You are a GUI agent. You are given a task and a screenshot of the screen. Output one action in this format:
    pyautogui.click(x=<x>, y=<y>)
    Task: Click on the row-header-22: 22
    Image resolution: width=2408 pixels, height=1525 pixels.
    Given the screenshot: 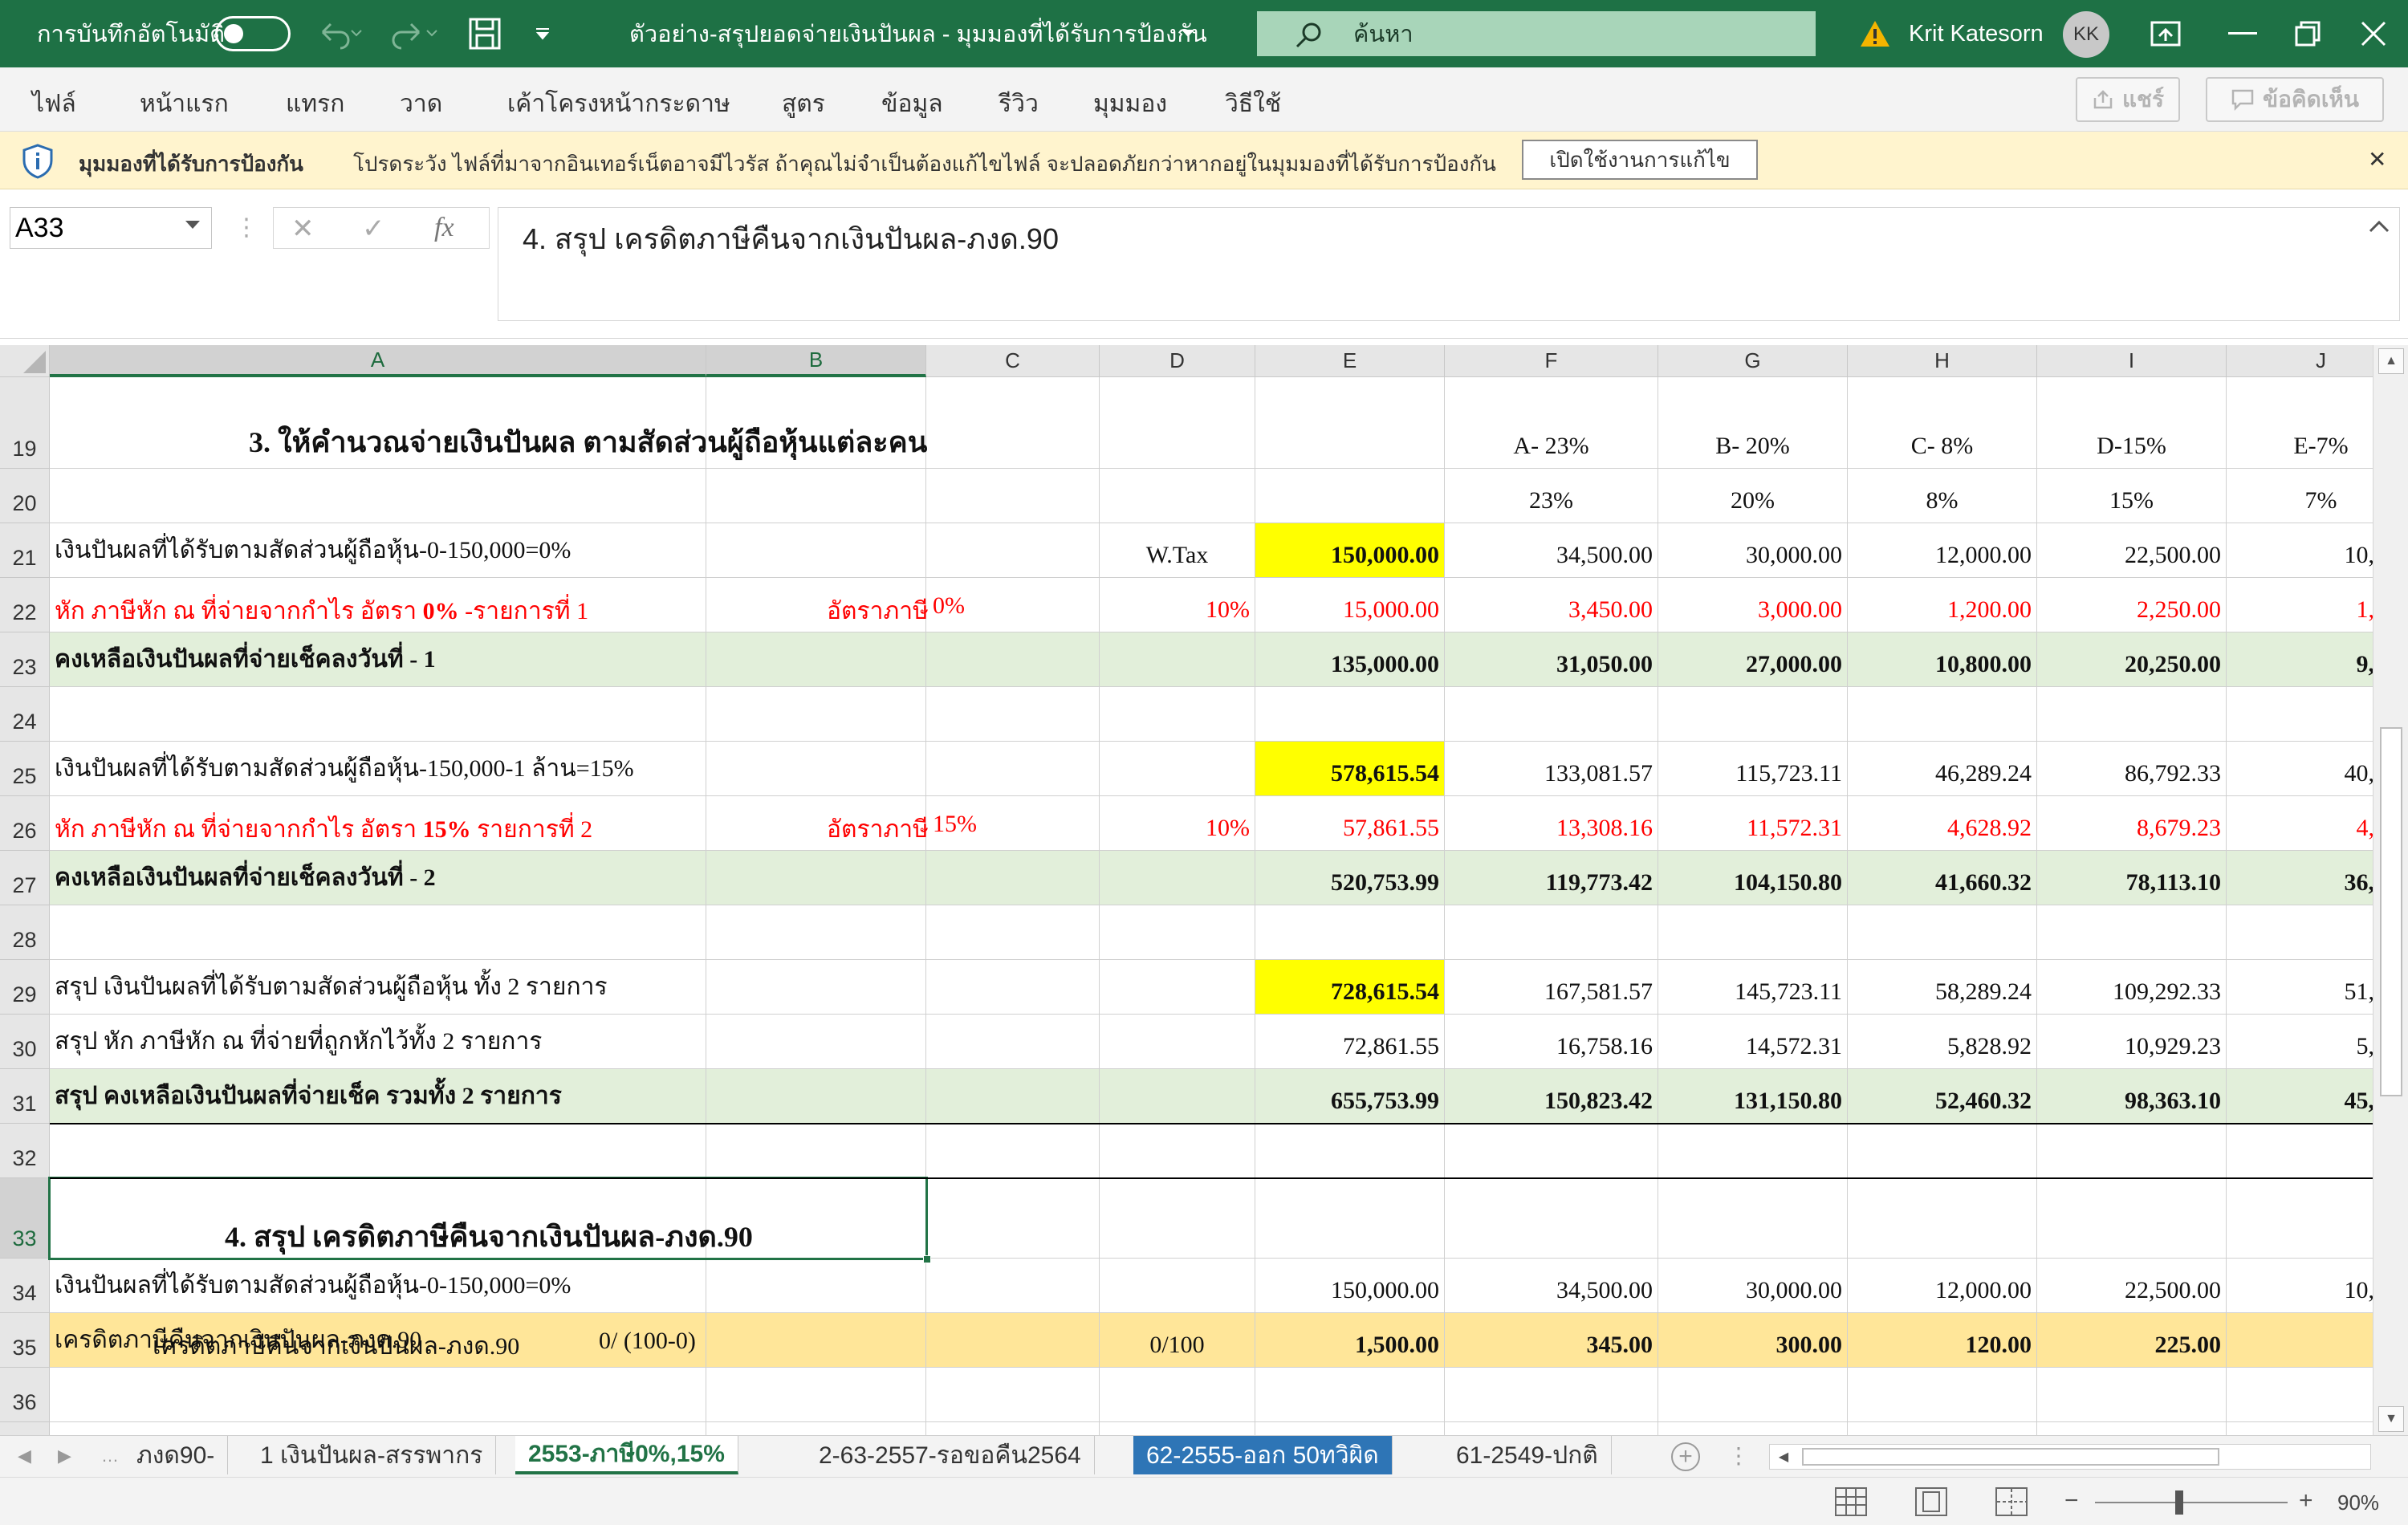 What is the action you would take?
    pyautogui.click(x=25, y=605)
    